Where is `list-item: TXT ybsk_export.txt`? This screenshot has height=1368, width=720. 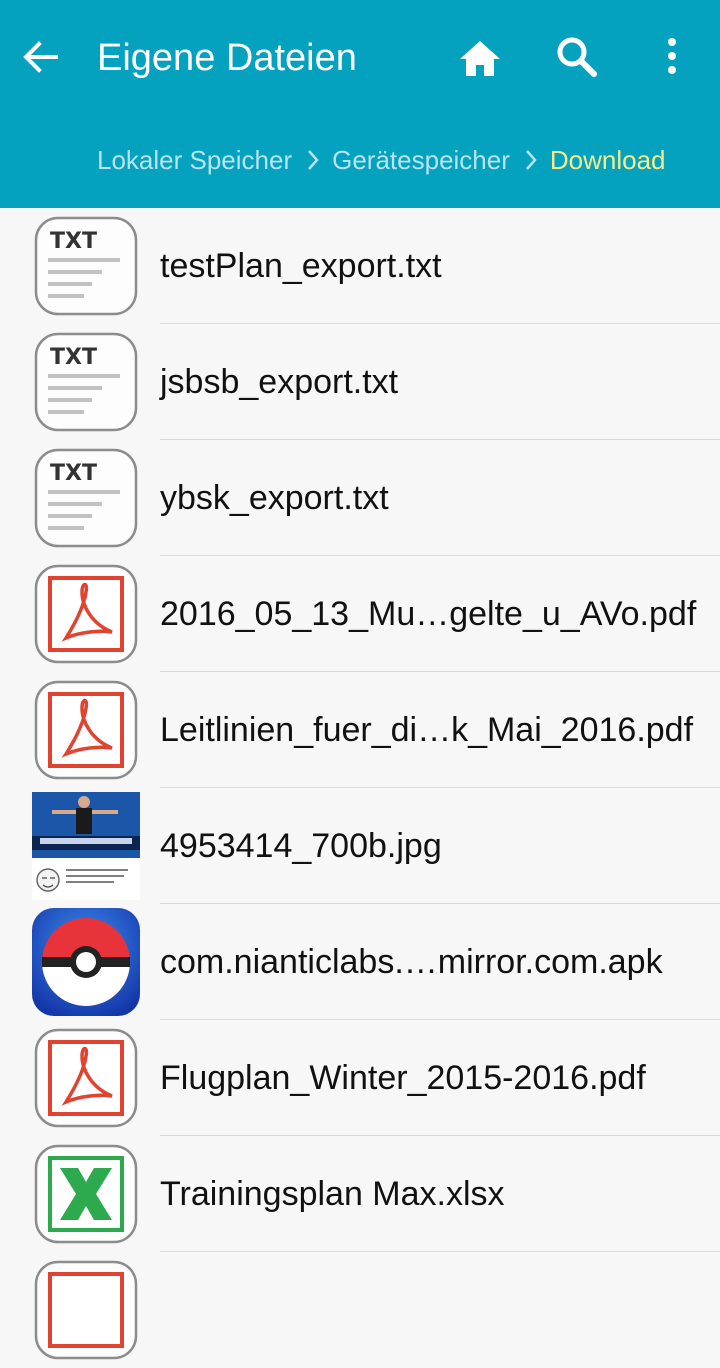
list-item: TXT ybsk_export.txt is located at coordinates (360, 498).